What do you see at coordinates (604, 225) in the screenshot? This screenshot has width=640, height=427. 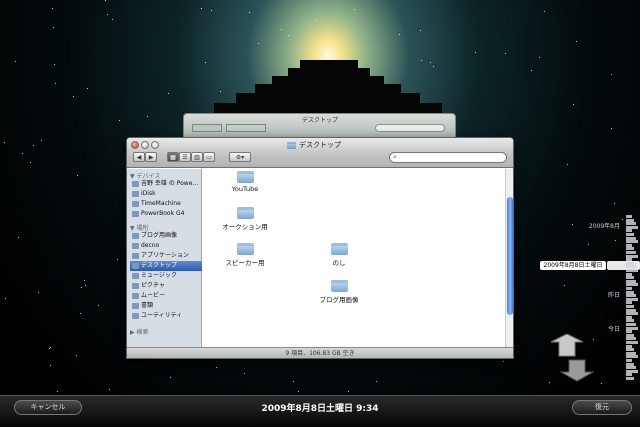 I see `timeline-label-month: 2009年8月` at bounding box center [604, 225].